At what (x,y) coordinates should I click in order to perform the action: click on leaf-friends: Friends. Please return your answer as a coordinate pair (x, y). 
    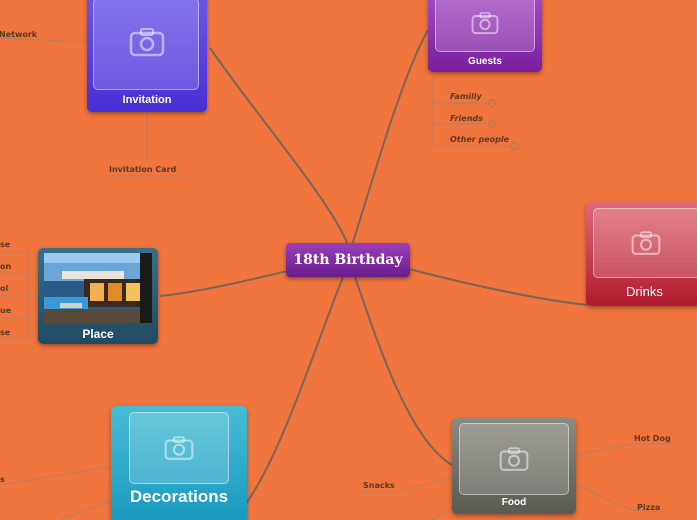
    Looking at the image, I should click on (466, 118).